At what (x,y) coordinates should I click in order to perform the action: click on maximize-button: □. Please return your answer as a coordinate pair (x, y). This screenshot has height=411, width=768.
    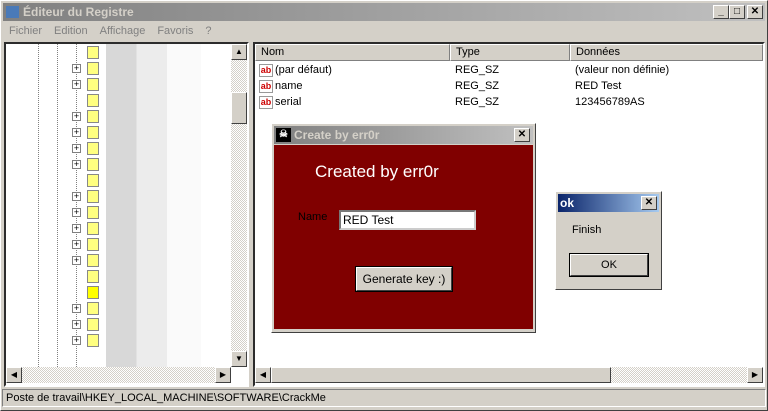
    Looking at the image, I should click on (737, 12).